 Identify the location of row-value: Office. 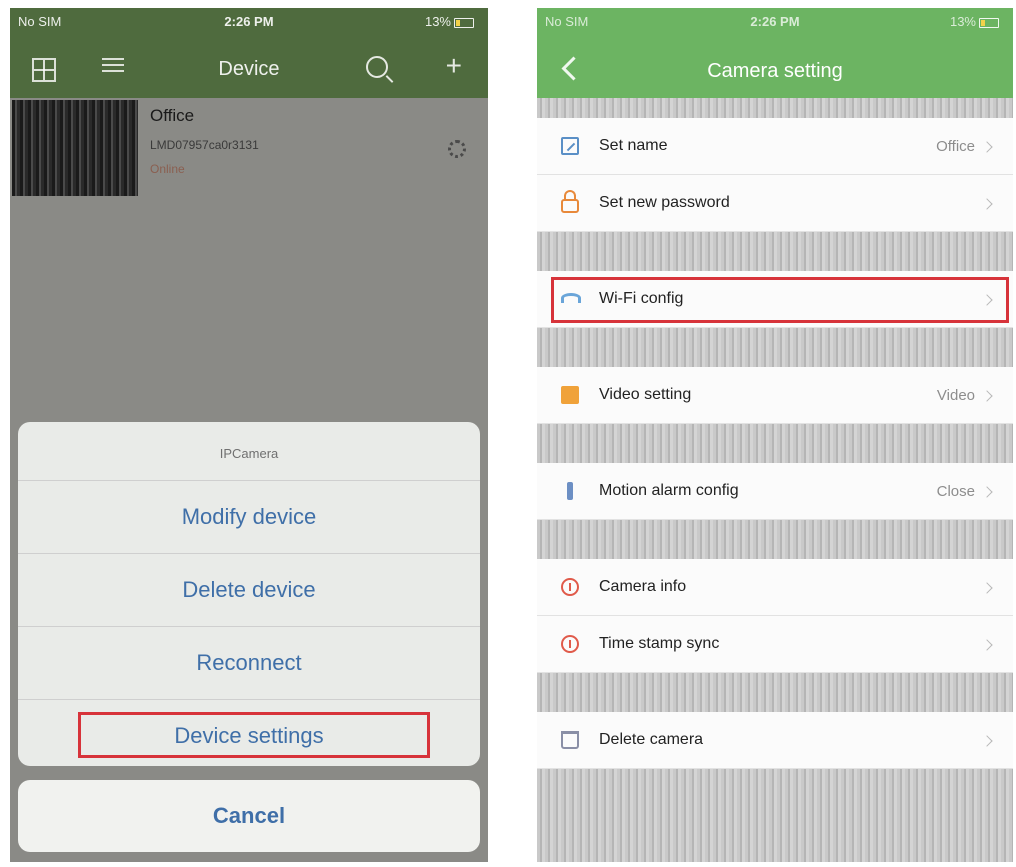
(955, 146).